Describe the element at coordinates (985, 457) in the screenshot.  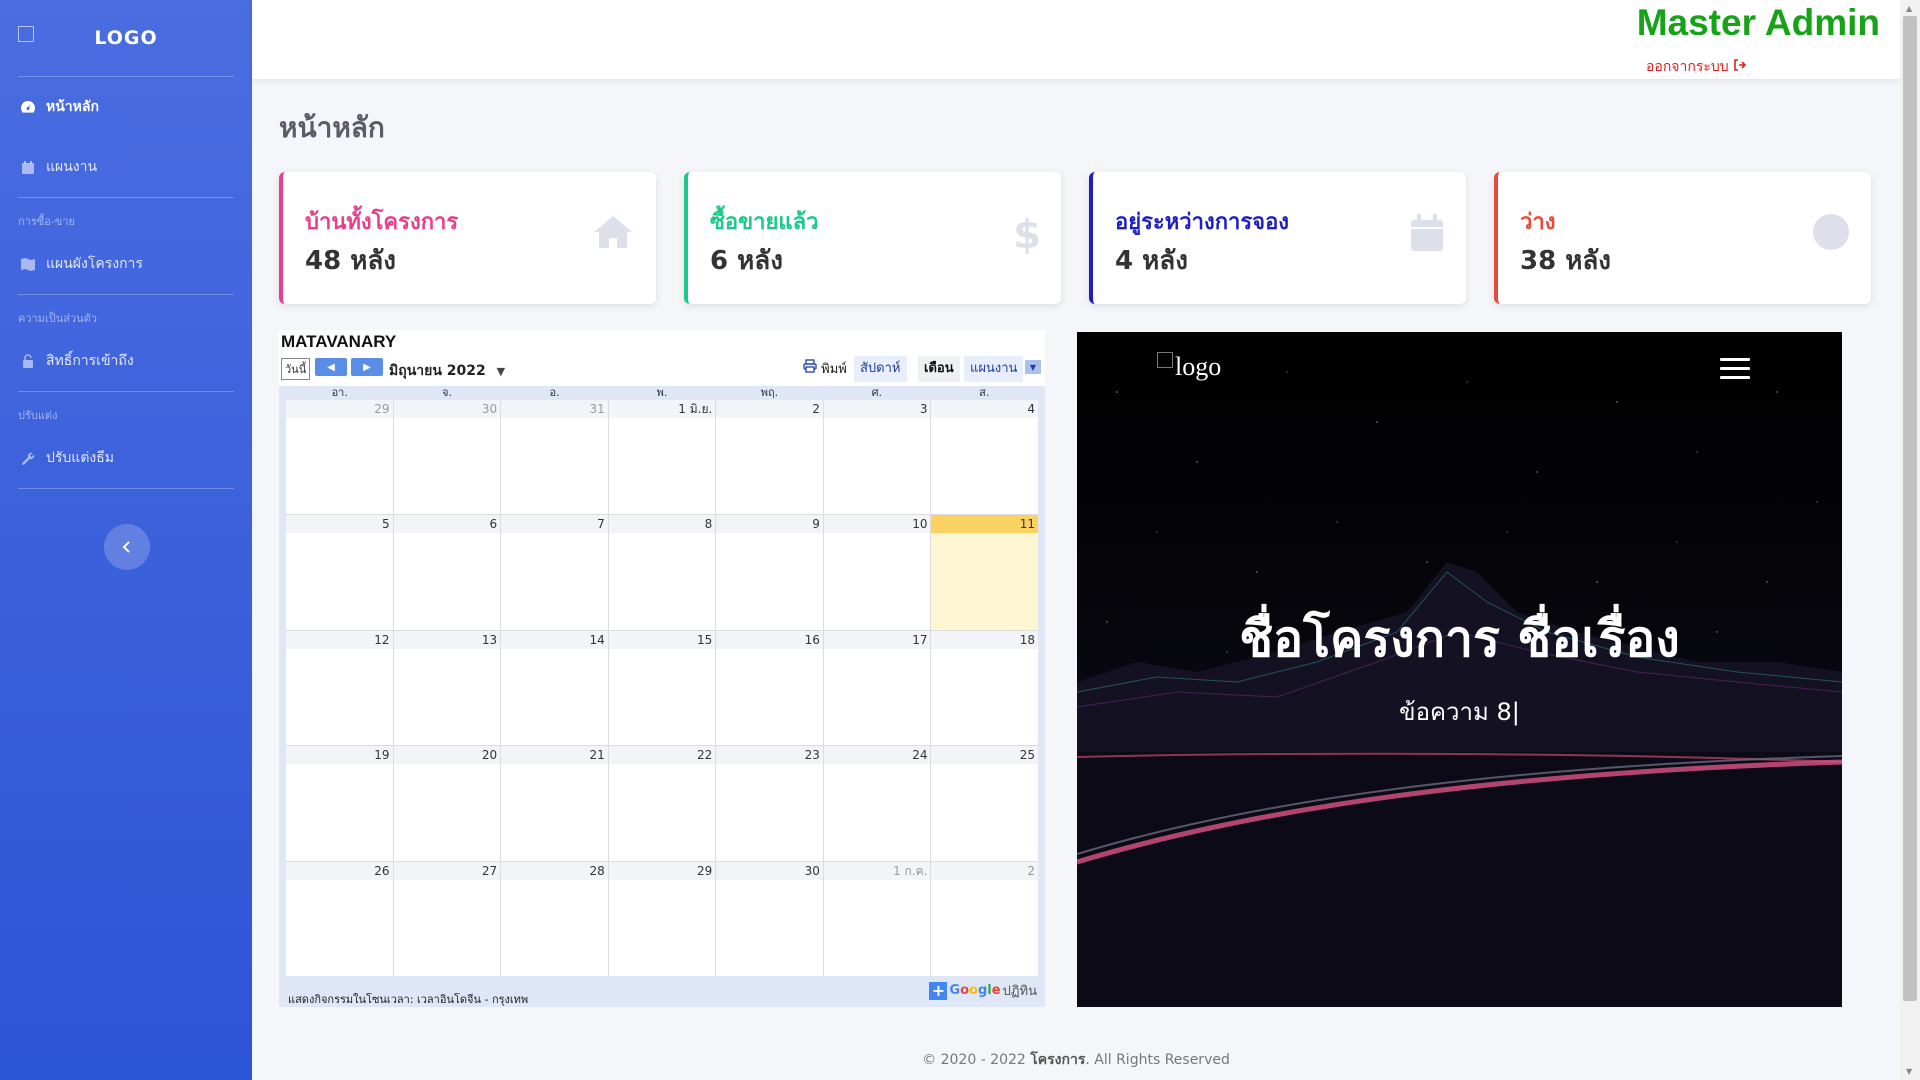
I see `calendar-day-cell: 4` at that location.